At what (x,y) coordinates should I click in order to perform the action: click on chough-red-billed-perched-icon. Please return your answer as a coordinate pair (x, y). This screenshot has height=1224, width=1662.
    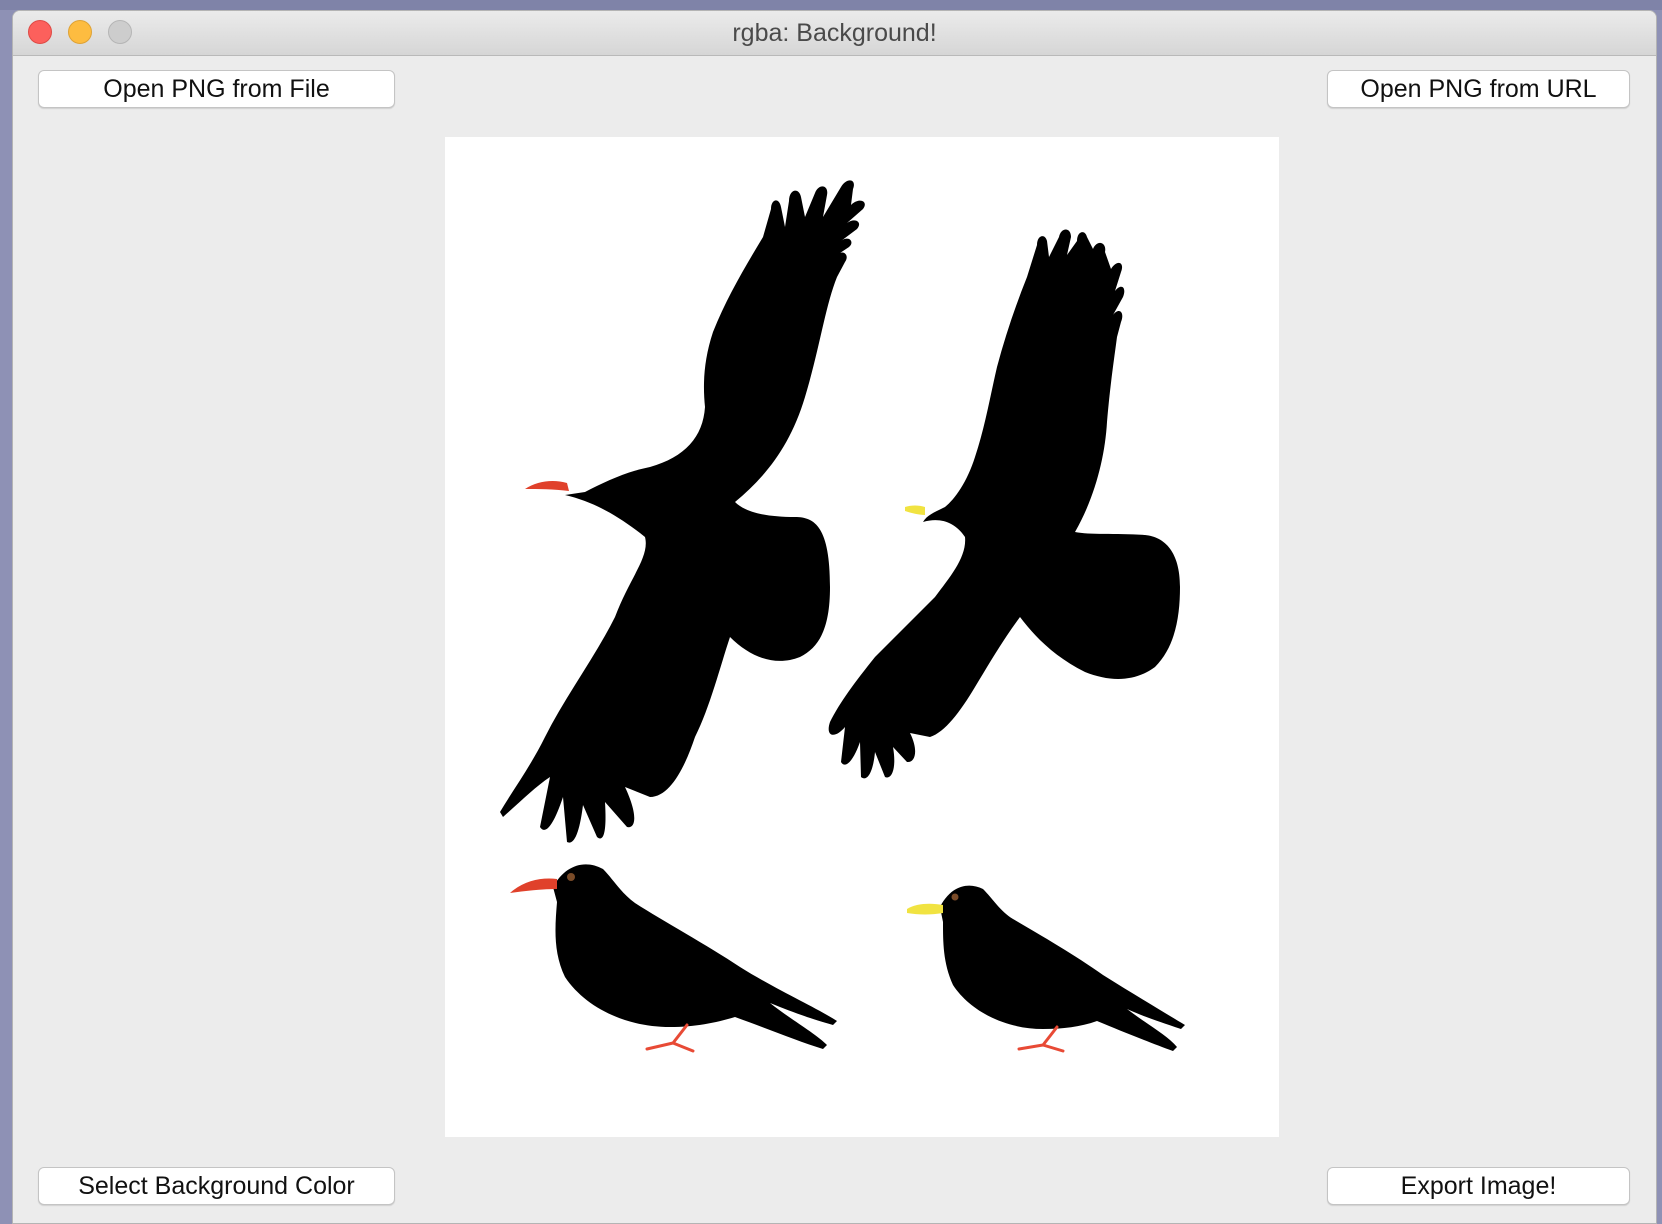
    Looking at the image, I should click on (673, 958).